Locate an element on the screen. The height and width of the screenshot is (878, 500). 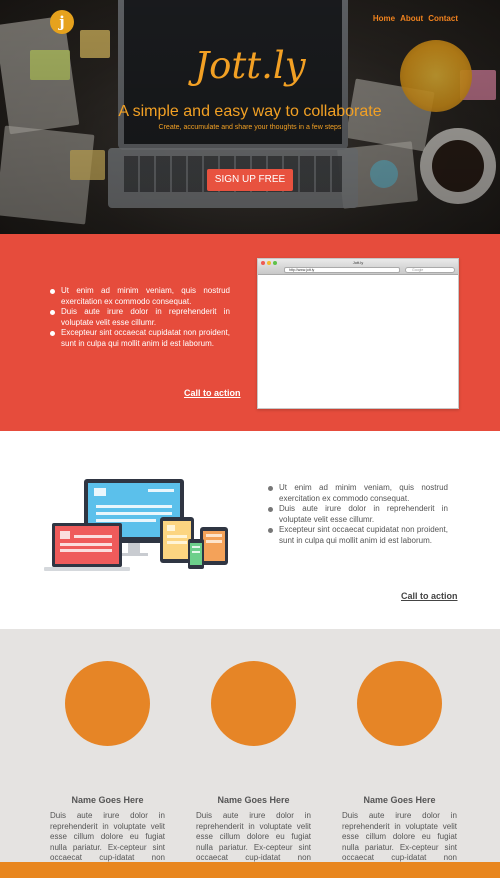
nav-about-link: About is located at coordinates (411, 18).